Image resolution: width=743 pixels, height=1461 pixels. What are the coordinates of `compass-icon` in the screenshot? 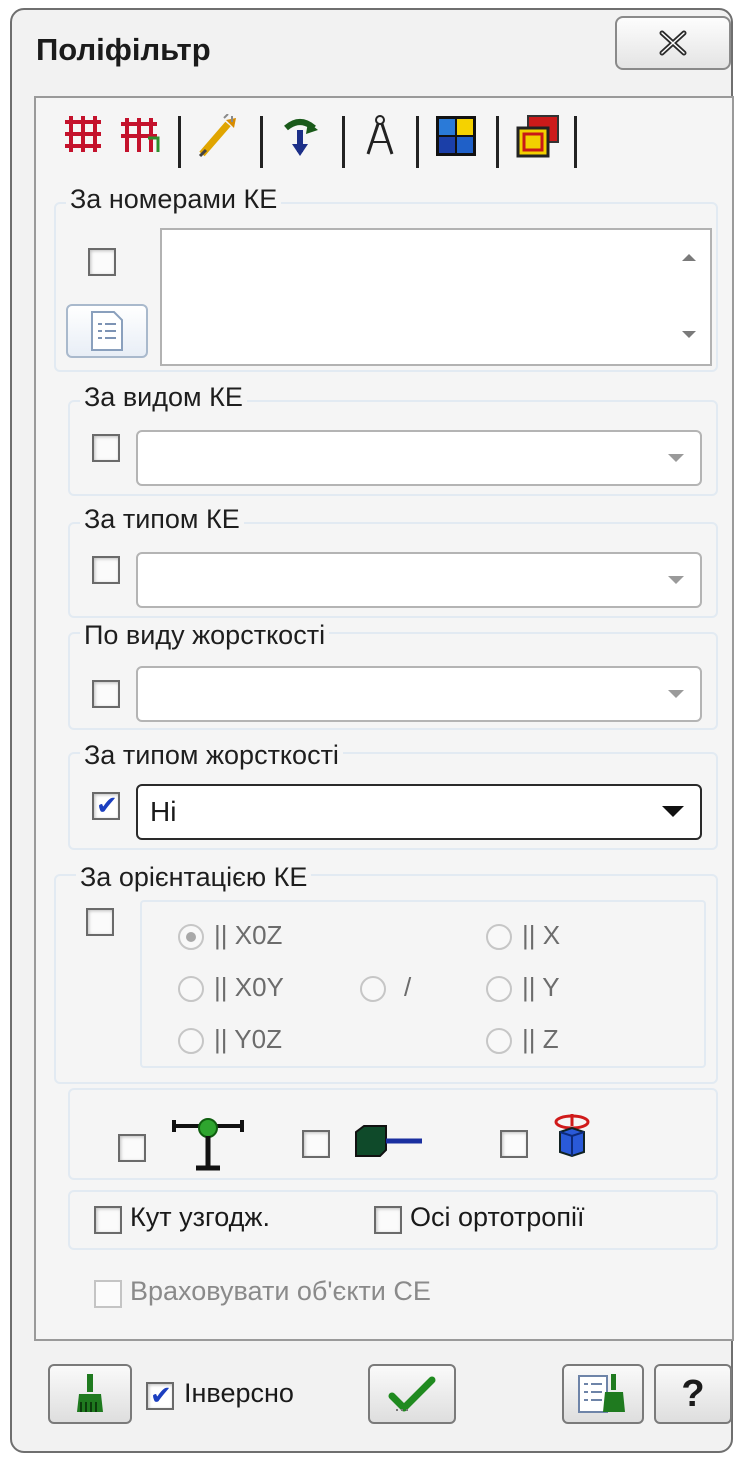 It's located at (380, 135).